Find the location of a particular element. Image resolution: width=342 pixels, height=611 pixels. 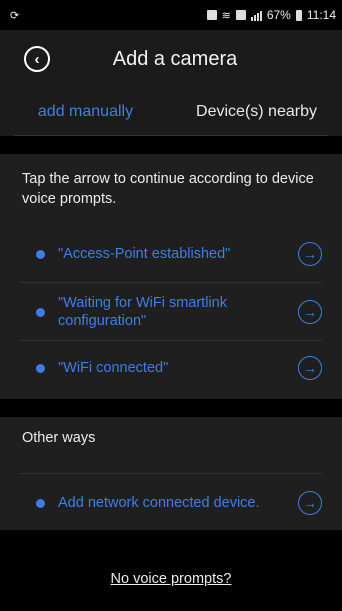

other-ways-title: Other ways is located at coordinates (59, 438).